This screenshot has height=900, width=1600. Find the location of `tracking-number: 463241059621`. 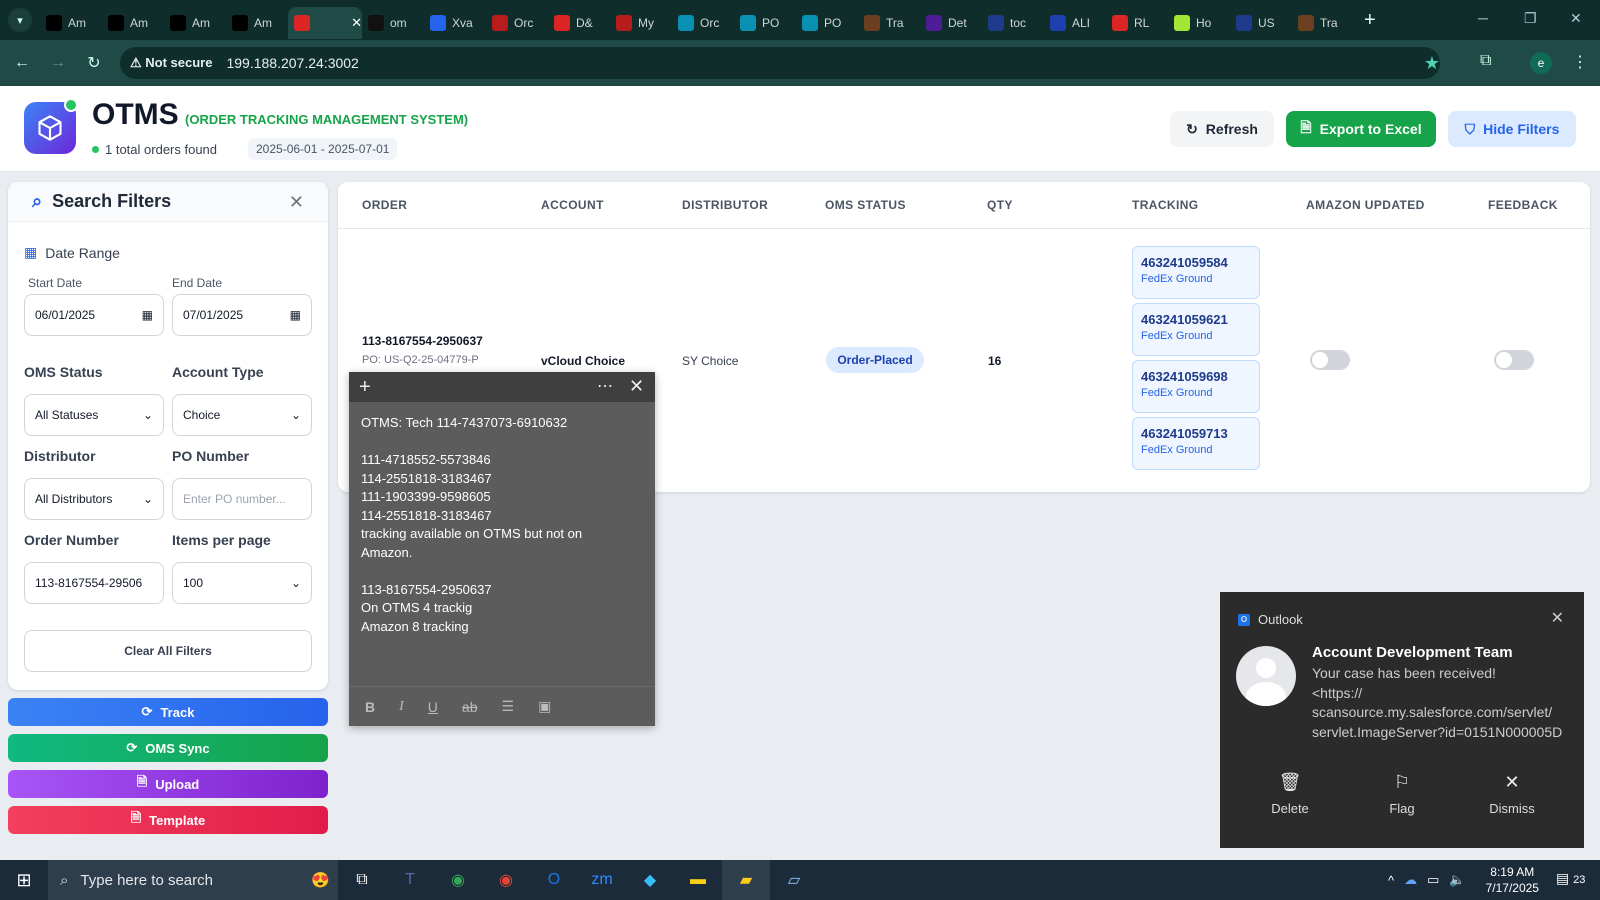

tracking-number: 463241059621 is located at coordinates (1196, 319).